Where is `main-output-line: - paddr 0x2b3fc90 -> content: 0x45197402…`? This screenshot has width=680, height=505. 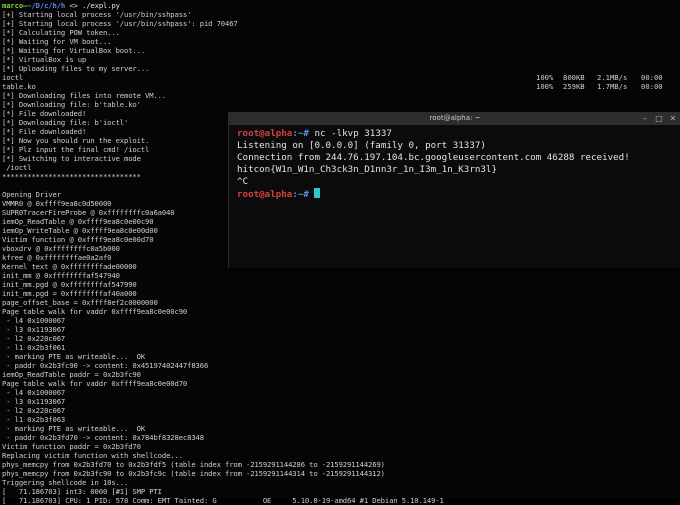
main-output-line: - paddr 0x2b3fc90 -> content: 0x45197402… is located at coordinates (105, 365).